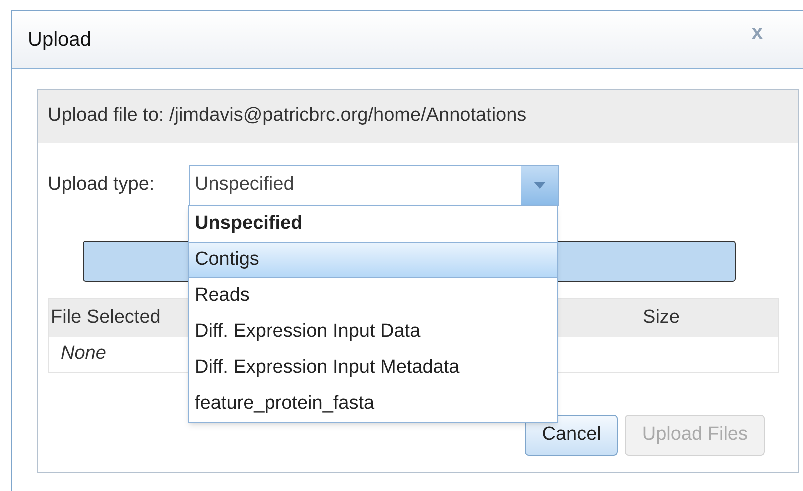 The width and height of the screenshot is (803, 491). Describe the element at coordinates (374, 185) in the screenshot. I see `upload-type-select: Unspecified` at that location.